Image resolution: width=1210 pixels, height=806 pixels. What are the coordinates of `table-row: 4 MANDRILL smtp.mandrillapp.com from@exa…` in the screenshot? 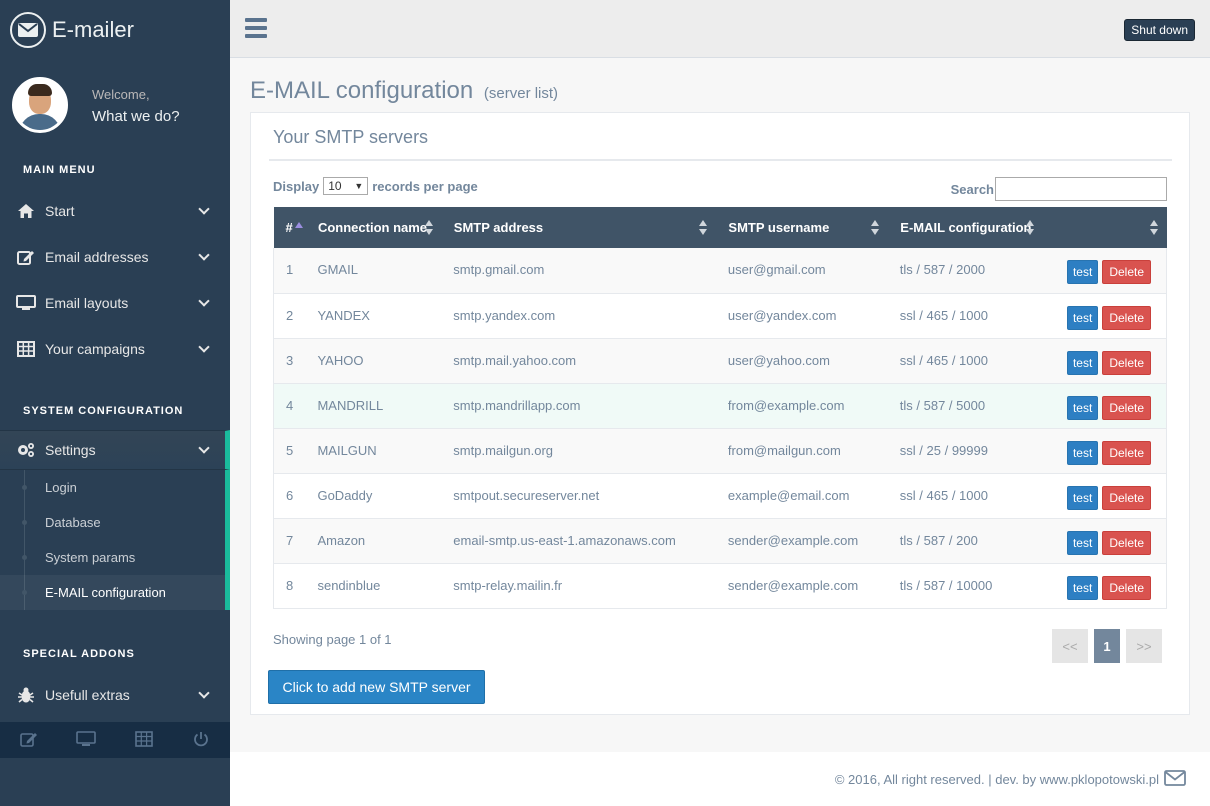 It's located at (720, 406).